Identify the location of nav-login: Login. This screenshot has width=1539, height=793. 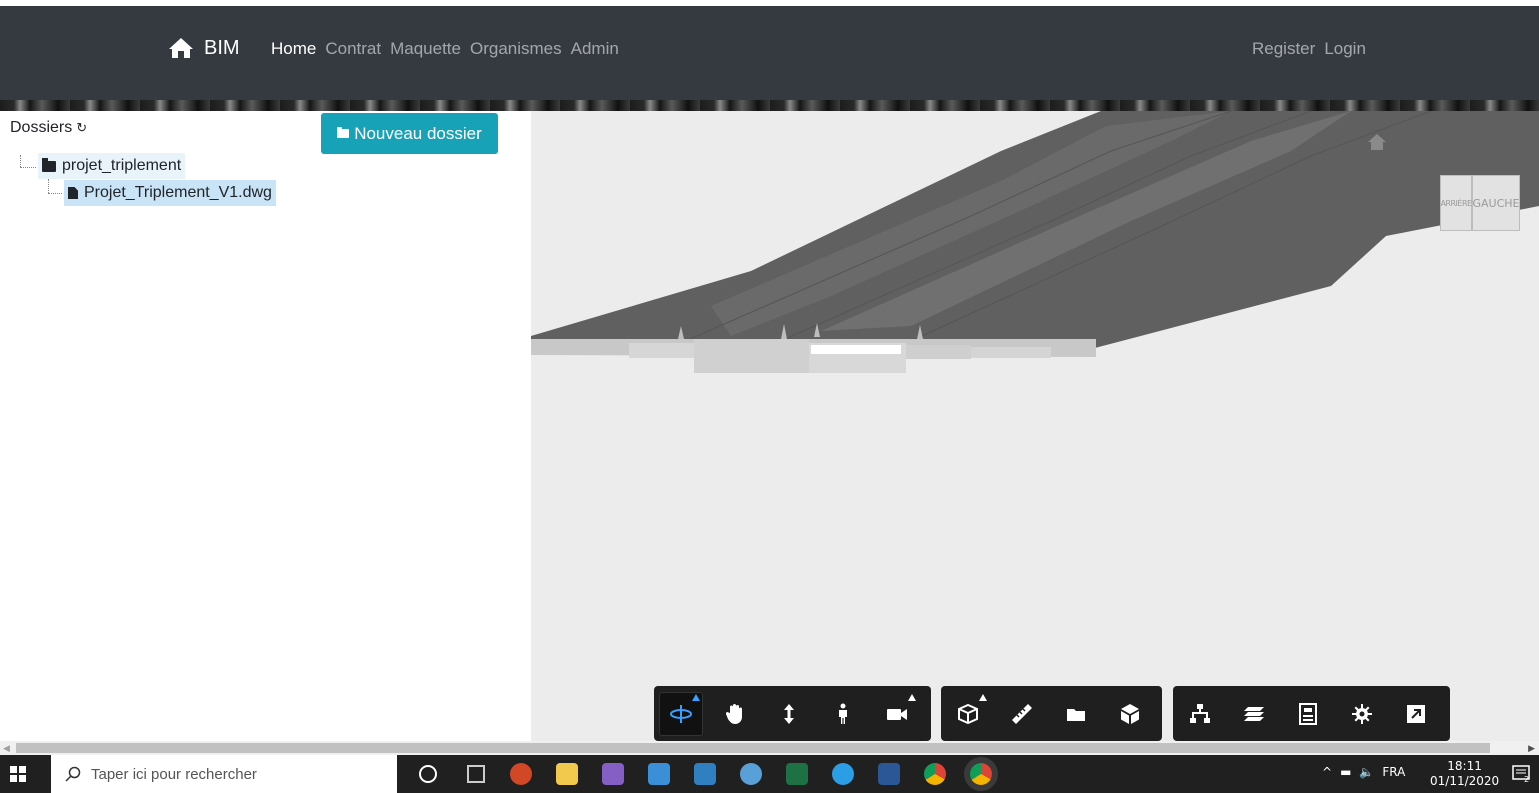
(1345, 49).